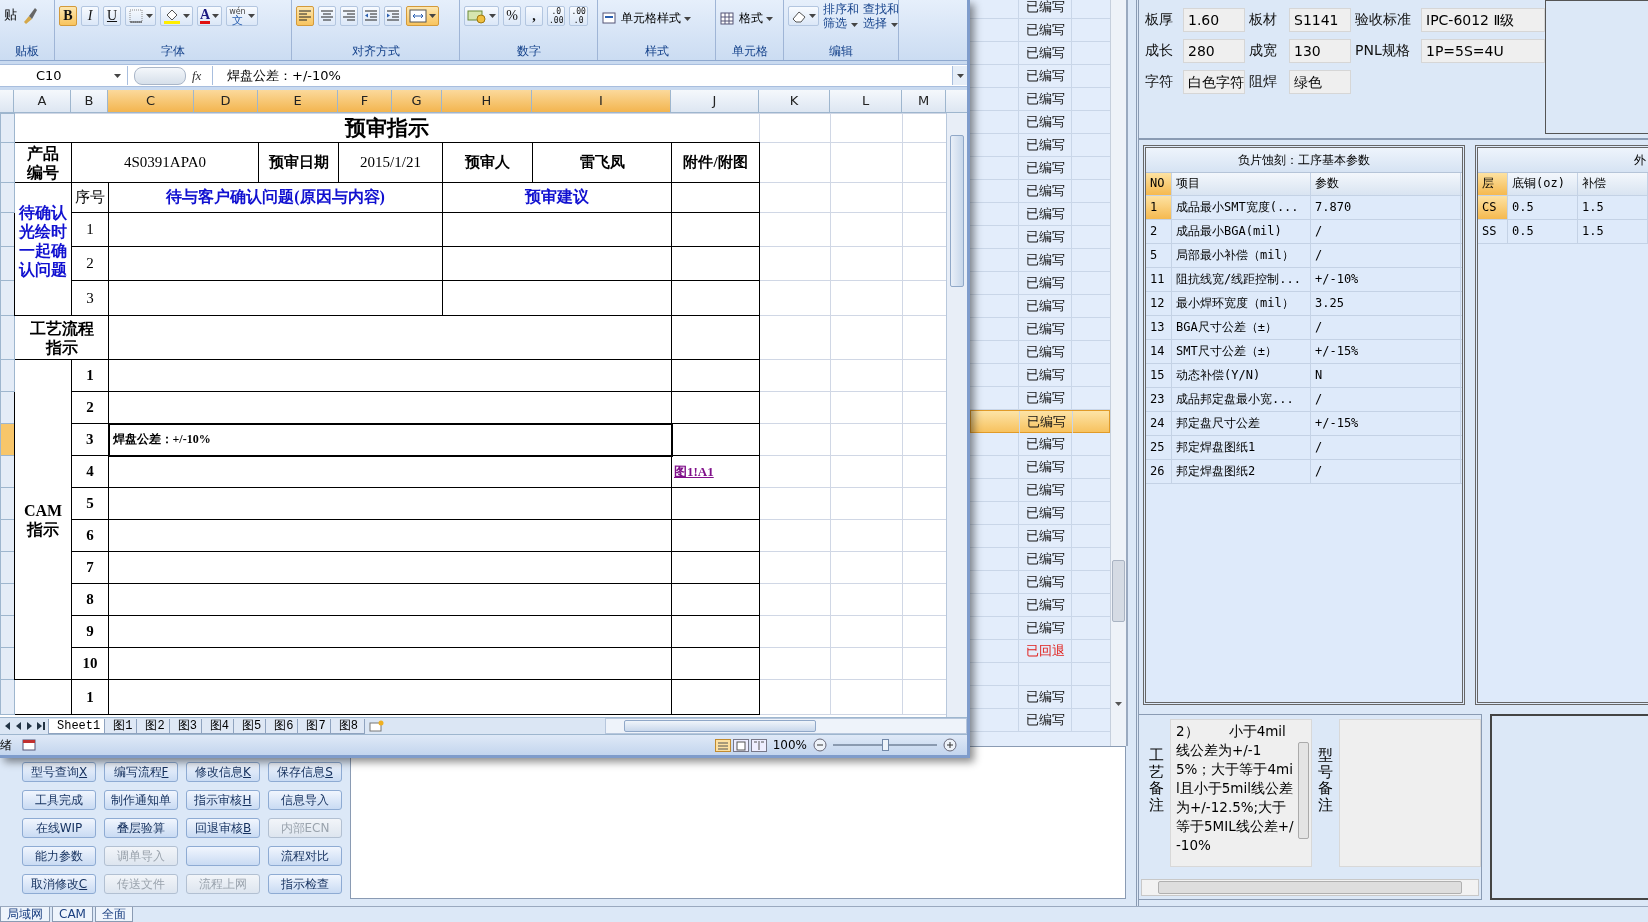 This screenshot has width=1648, height=922. Describe the element at coordinates (746, 18) in the screenshot. I see `format-button: 格式` at that location.